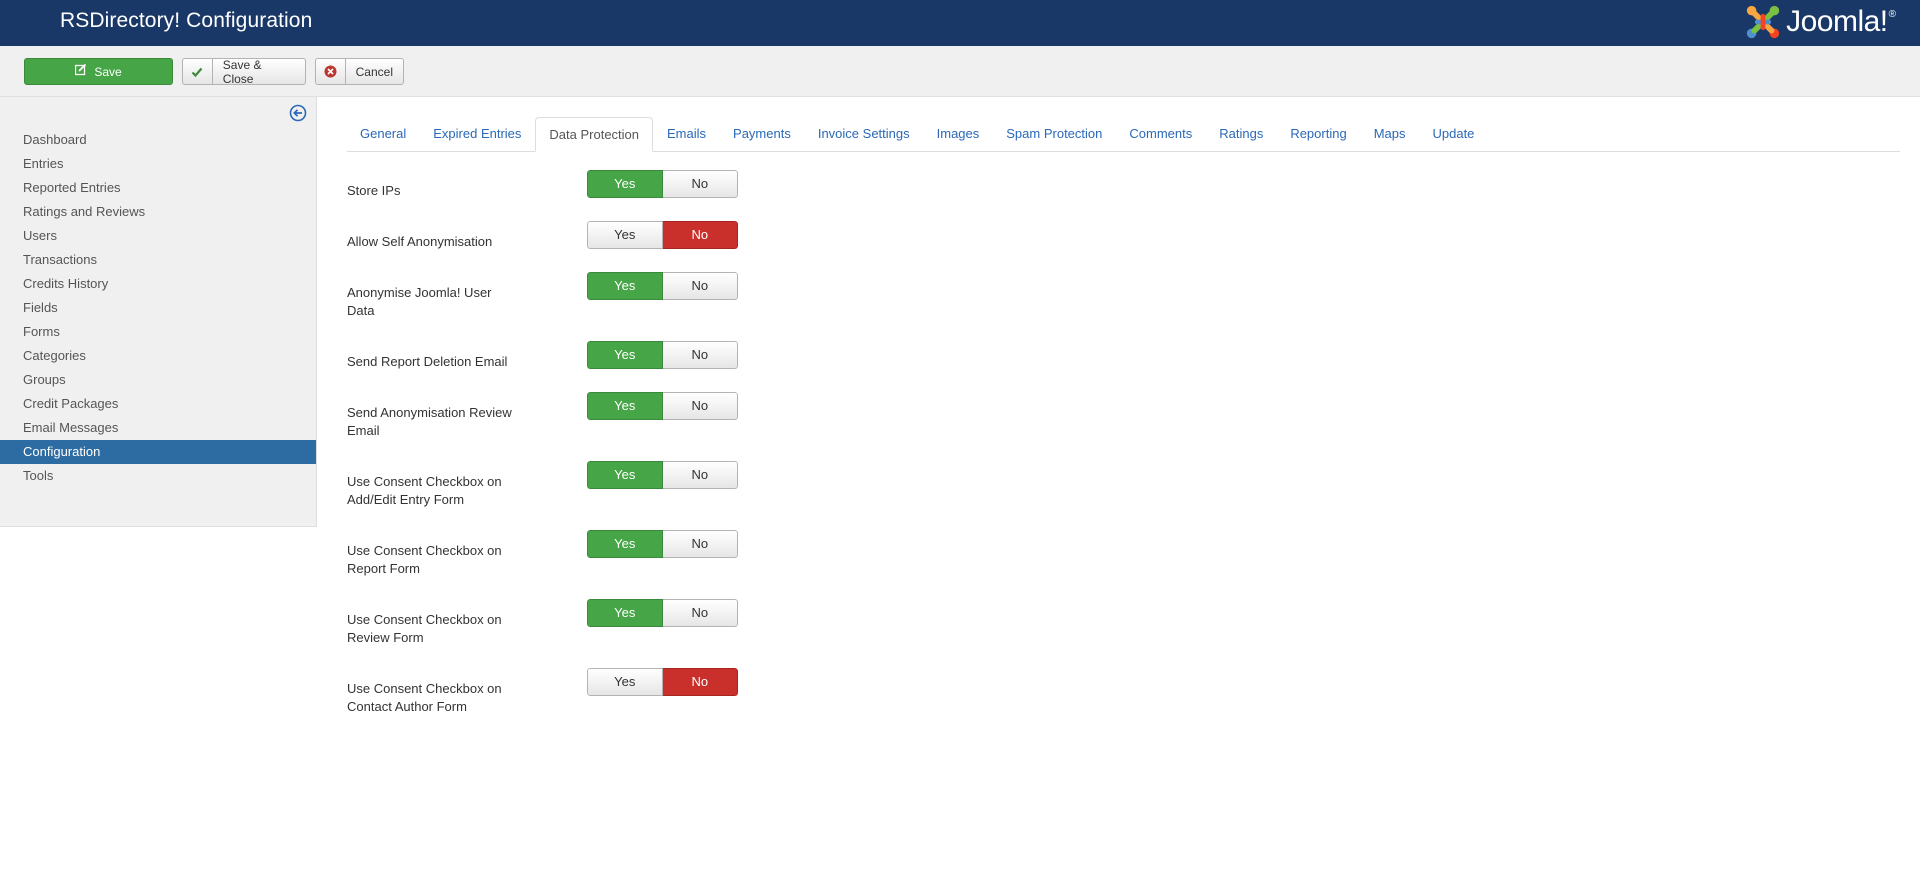  Describe the element at coordinates (158, 188) in the screenshot. I see `sidebar-item-reported-entries: Reported Entries` at that location.